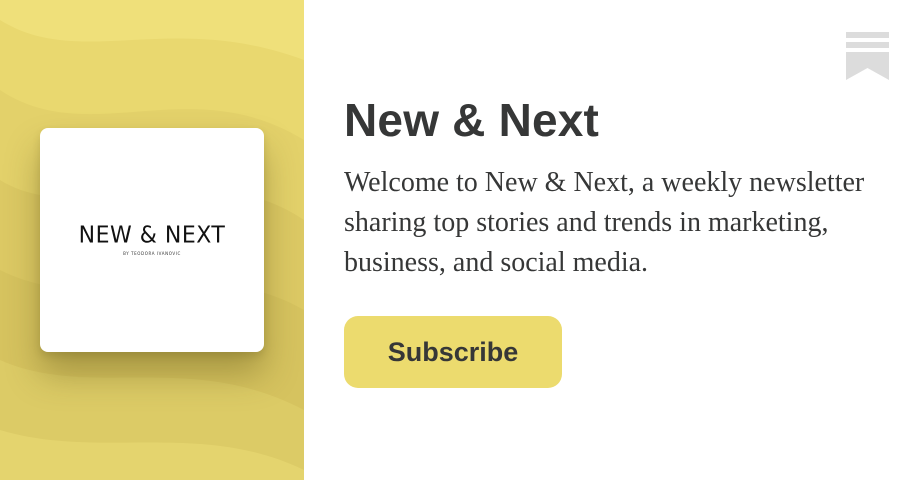 The height and width of the screenshot is (480, 920). What do you see at coordinates (152, 253) in the screenshot?
I see `logo-subtitle: BY TEODORA IVANOVIC` at bounding box center [152, 253].